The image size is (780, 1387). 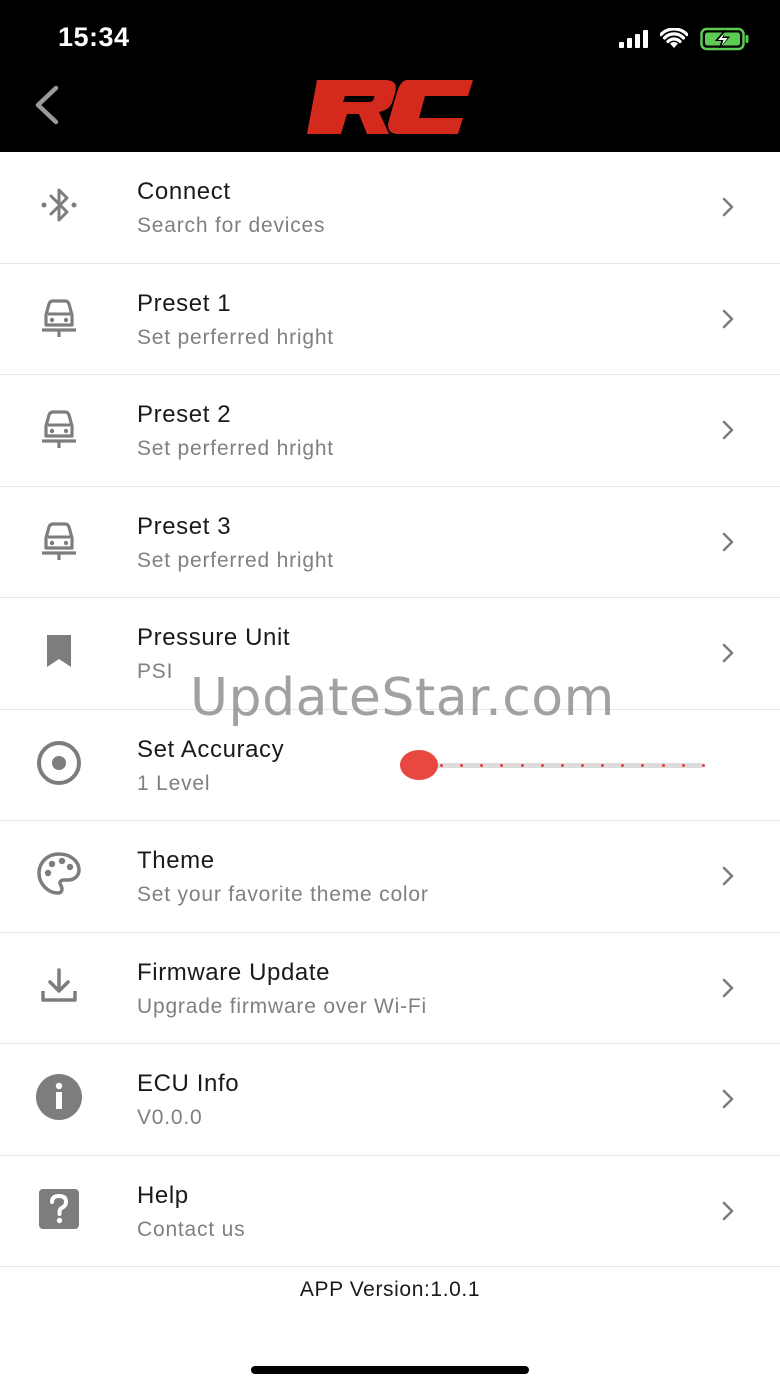 What do you see at coordinates (214, 637) in the screenshot?
I see `menu-item-title: Pressure Unit` at bounding box center [214, 637].